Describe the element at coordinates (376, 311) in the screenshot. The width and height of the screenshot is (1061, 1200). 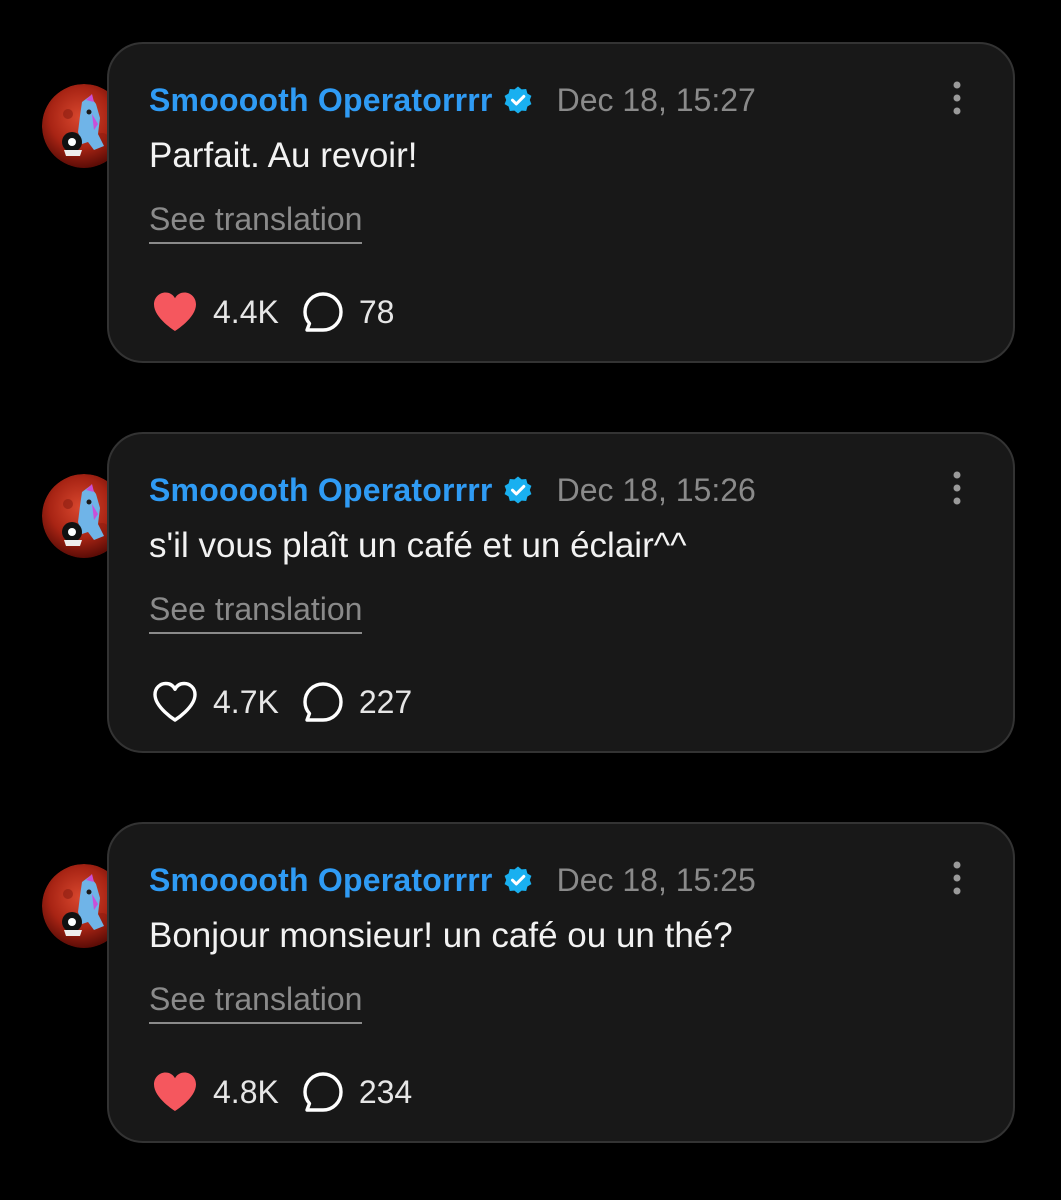
I see `reply-count: 78` at that location.